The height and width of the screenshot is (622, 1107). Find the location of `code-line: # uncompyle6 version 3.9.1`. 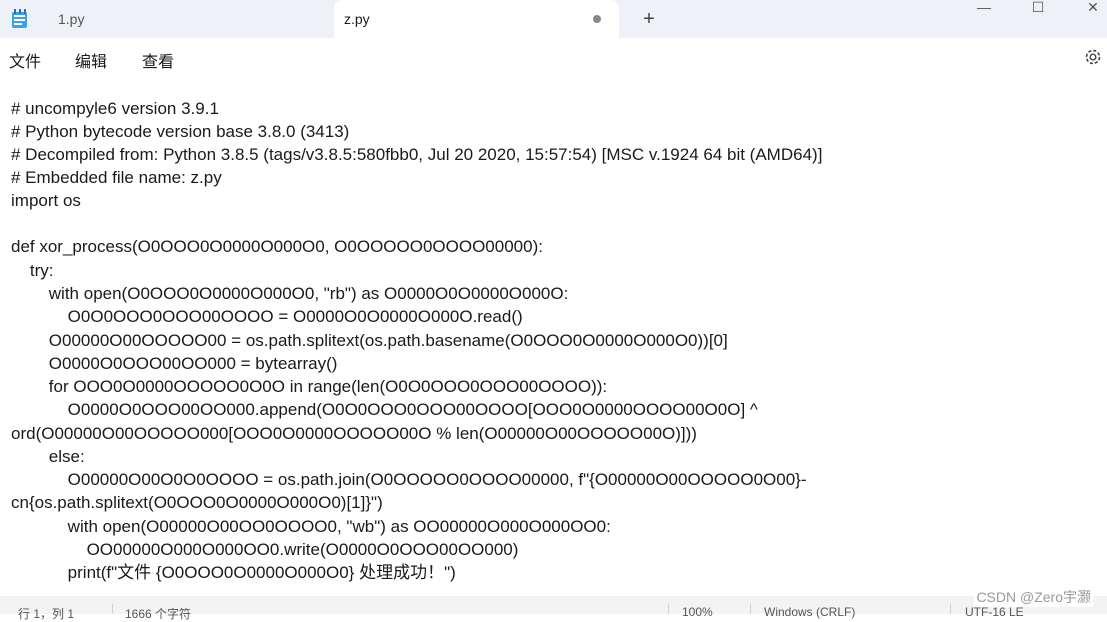

code-line: # uncompyle6 version 3.9.1 is located at coordinates (115, 108).